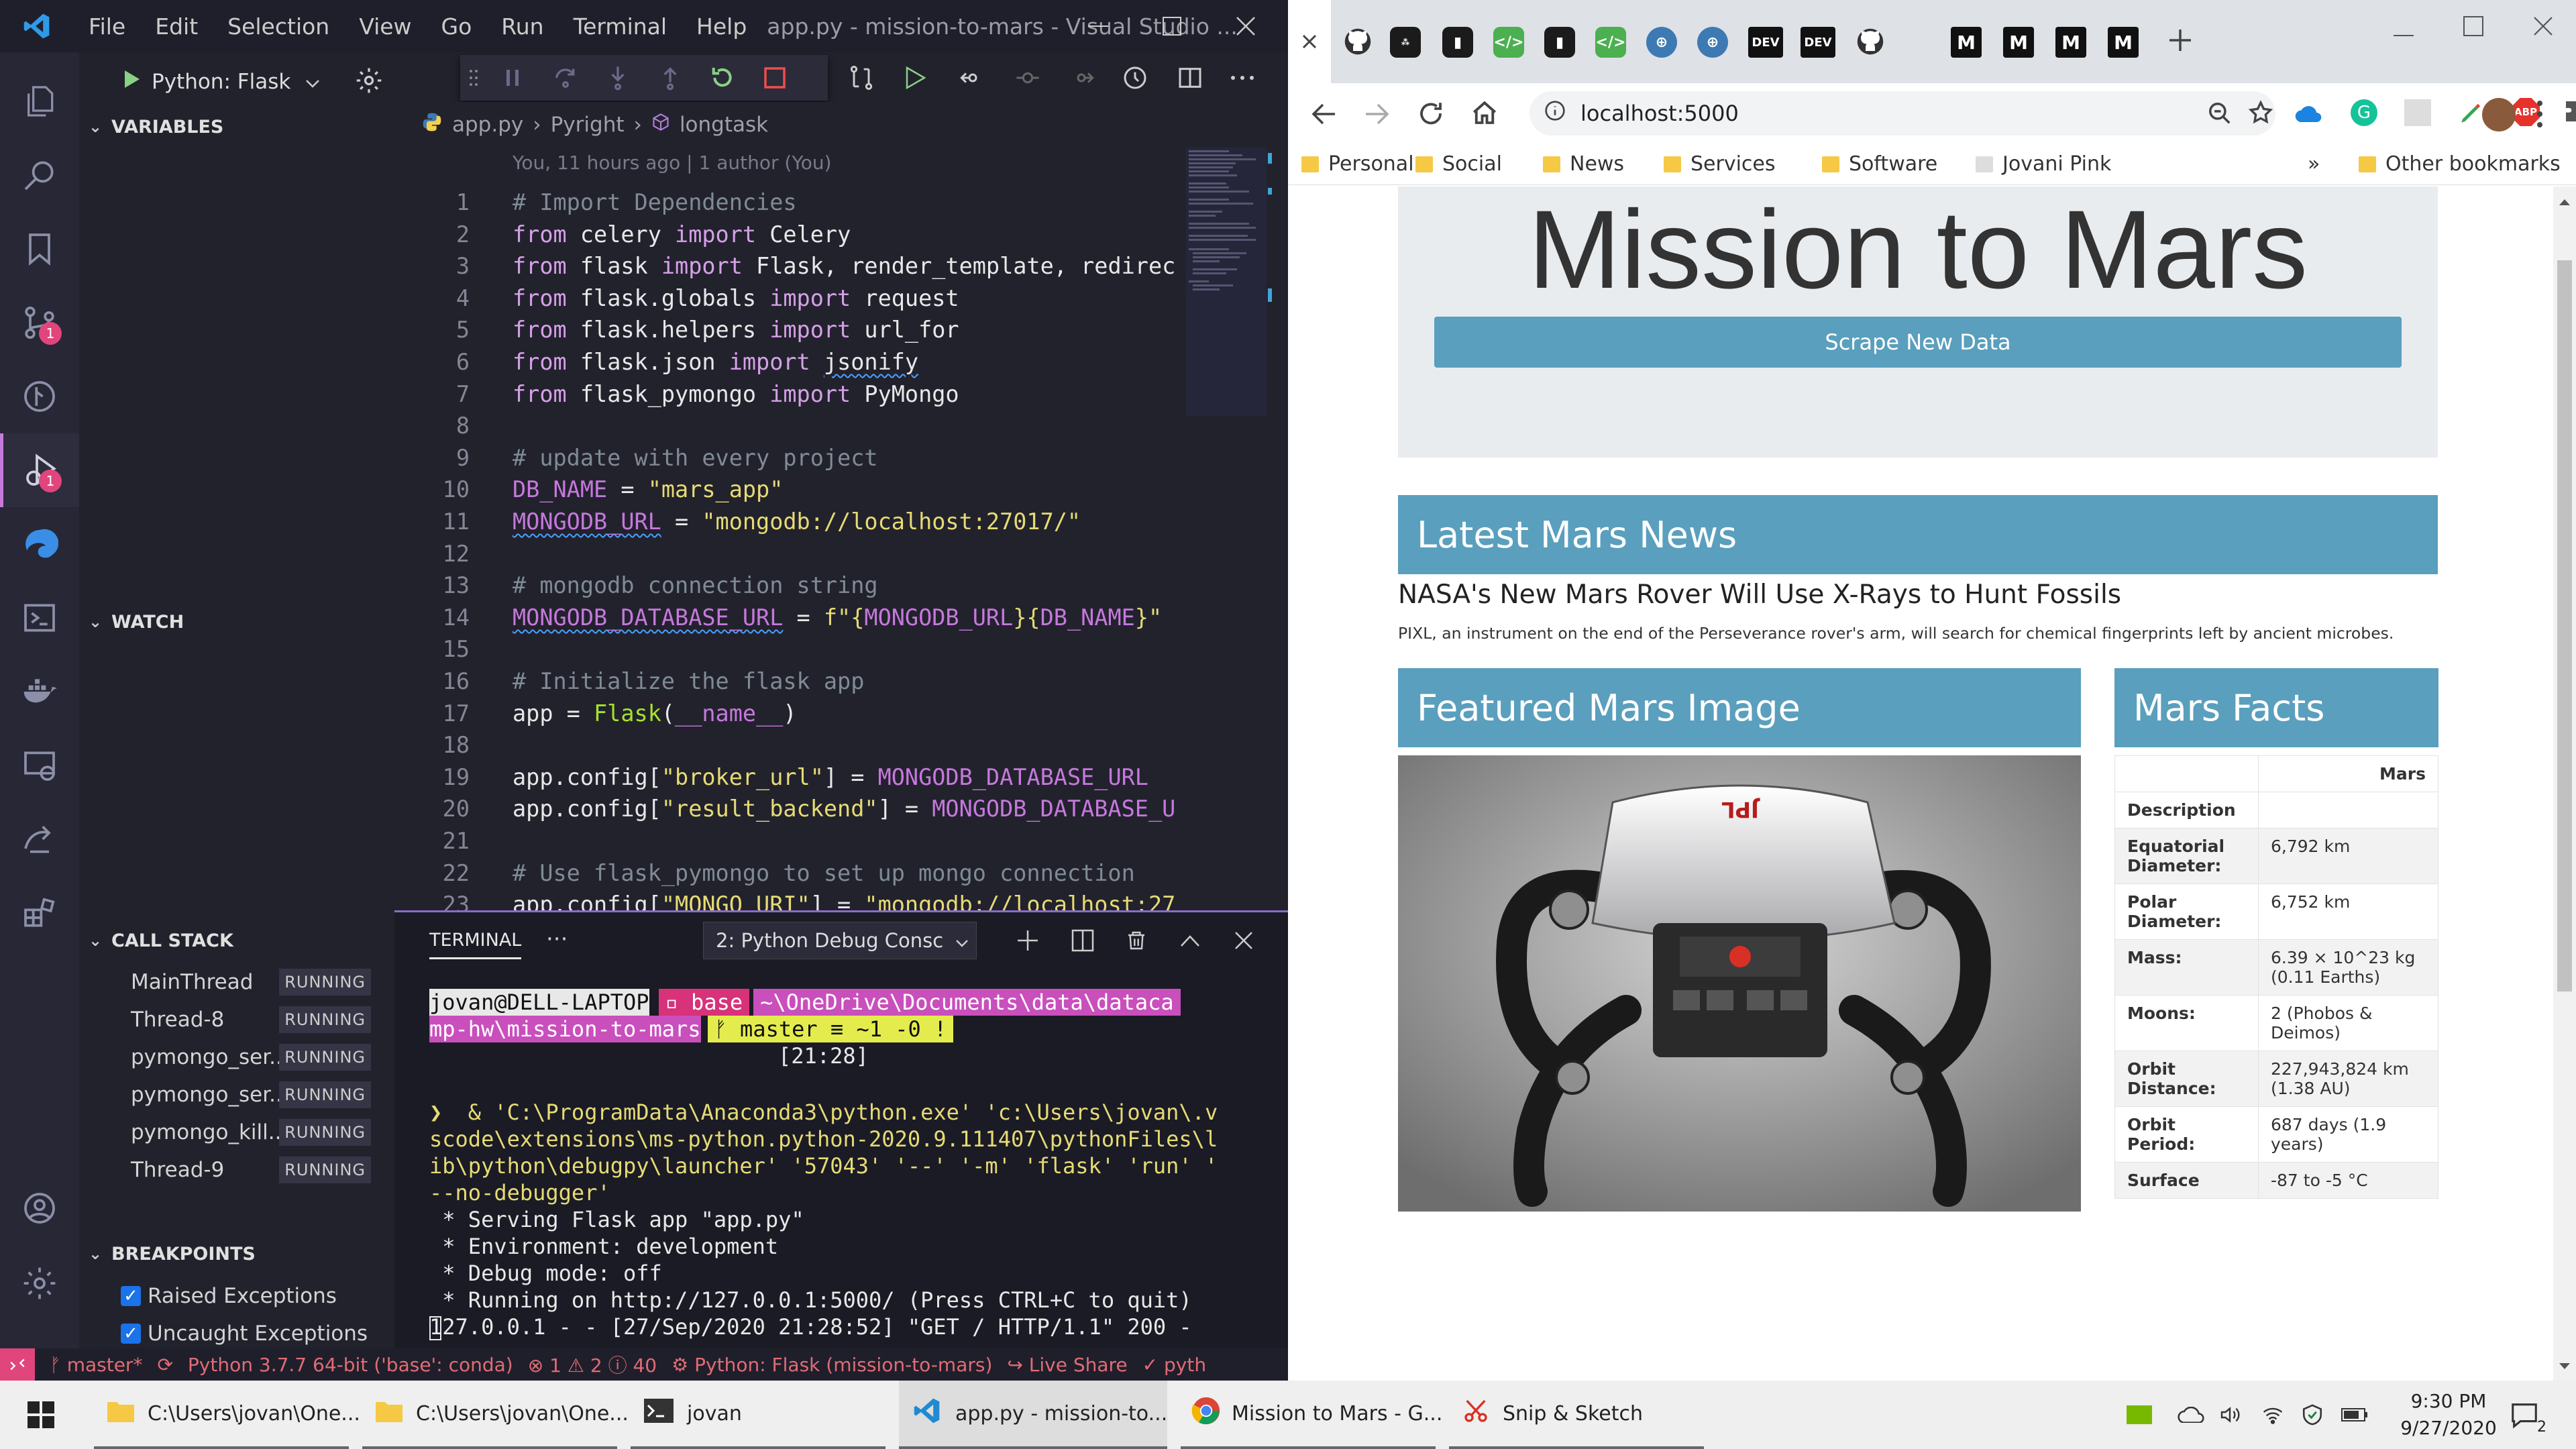 The image size is (2576, 1449). Describe the element at coordinates (96, 1365) in the screenshot. I see `branch-status: ᚠ master*` at that location.